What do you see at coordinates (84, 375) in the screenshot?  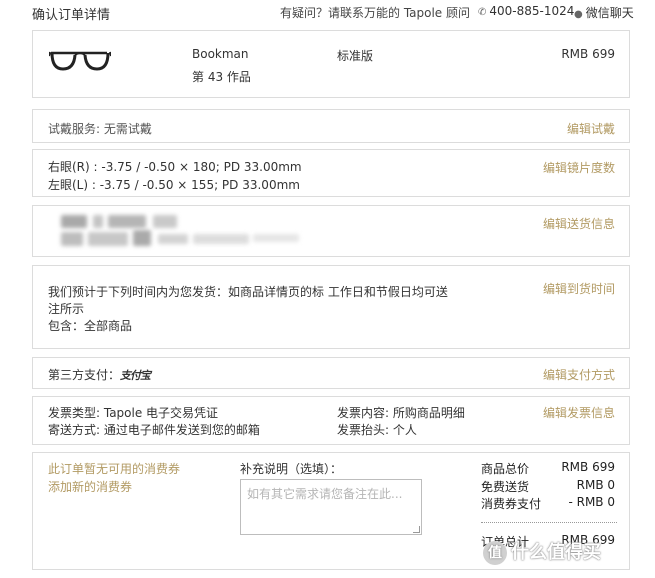 I see `payment-label-text: 第三方支付：` at bounding box center [84, 375].